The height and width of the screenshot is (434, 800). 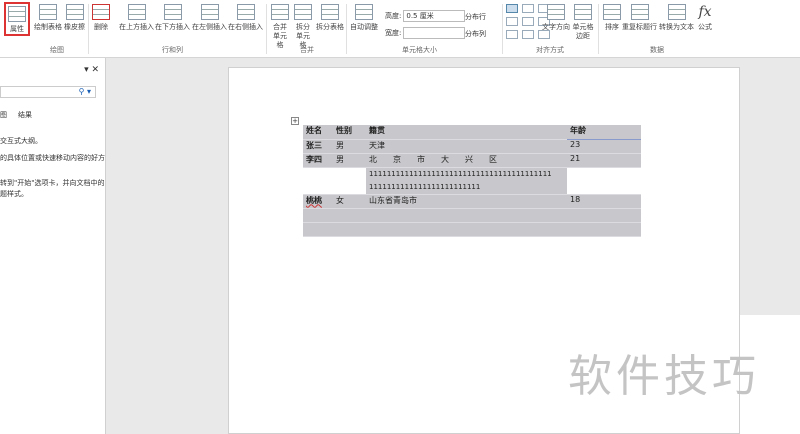 What do you see at coordinates (657, 50) in the screenshot?
I see `group-data-label: 数据` at bounding box center [657, 50].